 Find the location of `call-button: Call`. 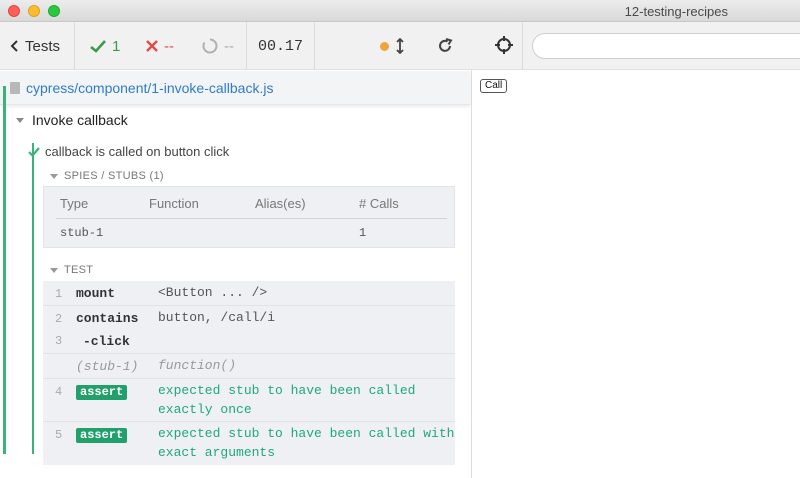

call-button: Call is located at coordinates (494, 86).